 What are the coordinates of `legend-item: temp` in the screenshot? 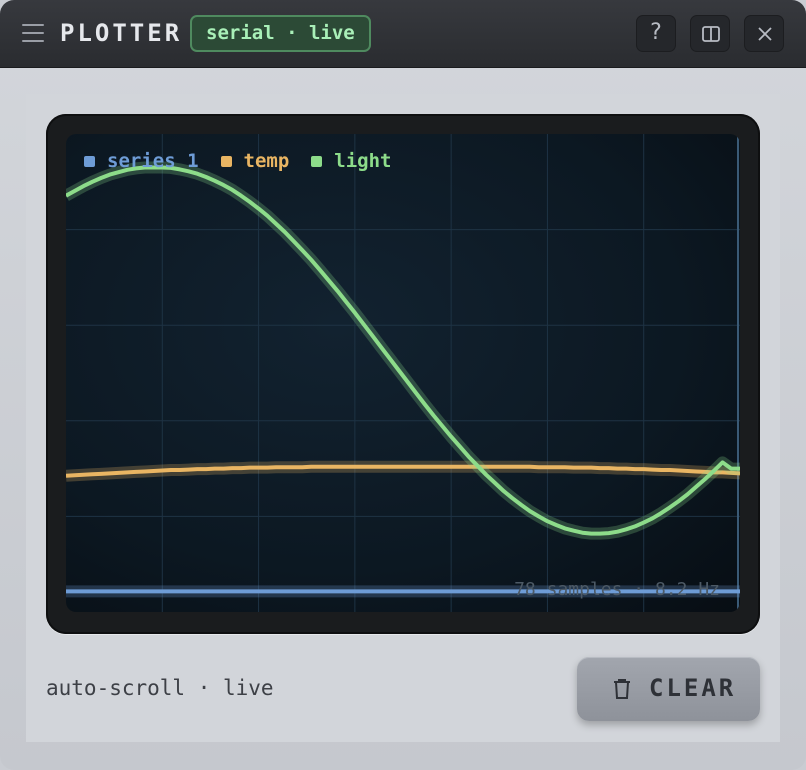 It's located at (255, 161).